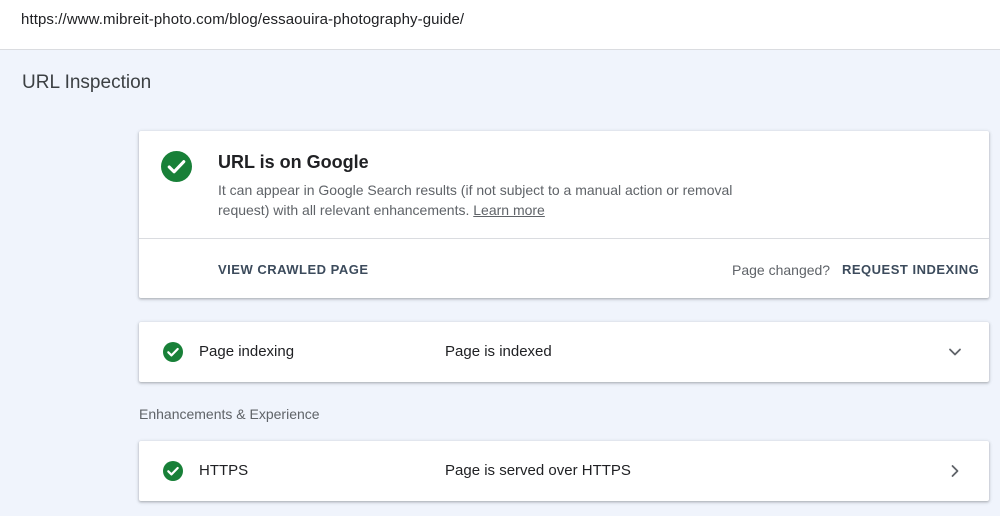 This screenshot has width=1000, height=516. What do you see at coordinates (87, 82) in the screenshot?
I see `page-title: URL Inspection` at bounding box center [87, 82].